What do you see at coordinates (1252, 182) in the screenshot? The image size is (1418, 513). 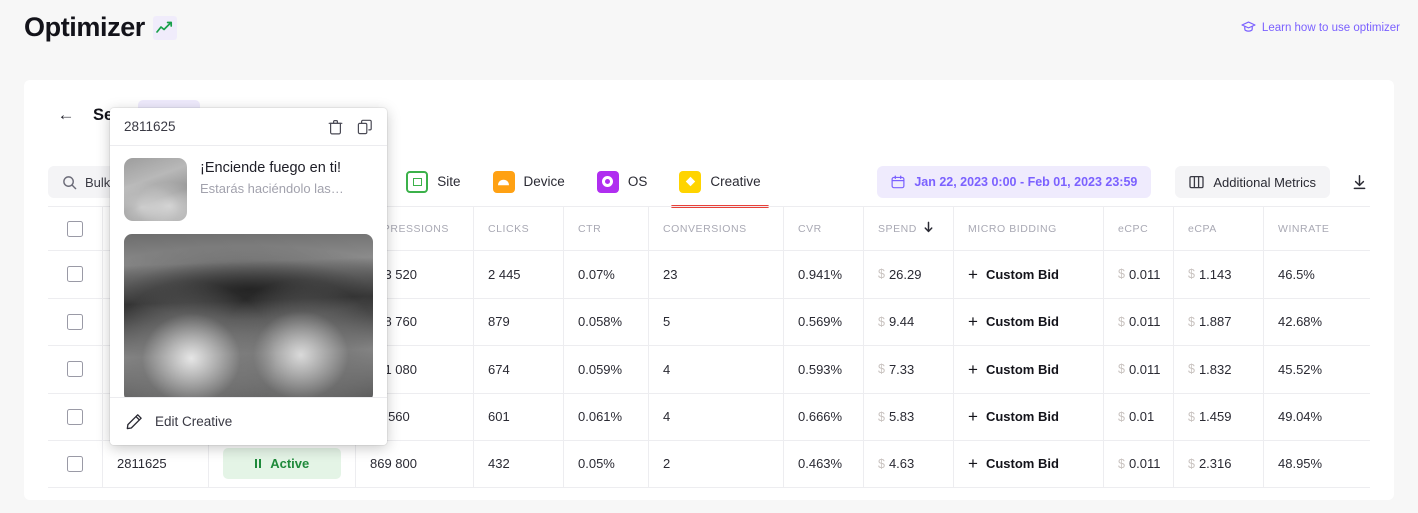 I see `additional-metrics-button: Additional Metrics` at bounding box center [1252, 182].